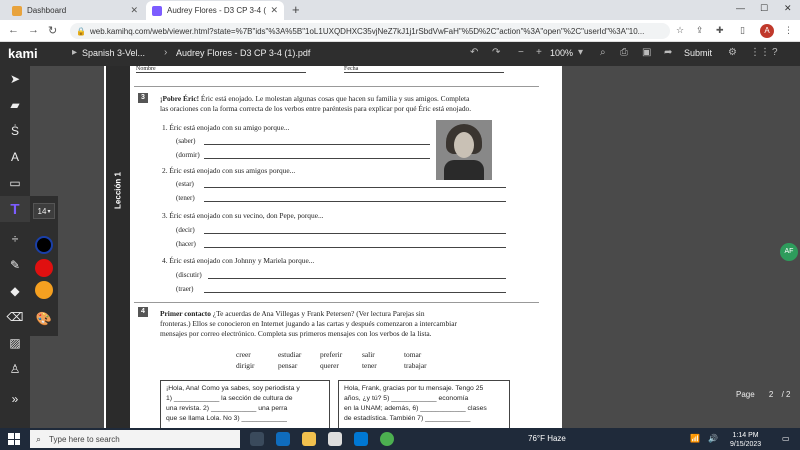 The image size is (800, 450). Describe the element at coordinates (283, 439) in the screenshot. I see `edge-icon` at that location.